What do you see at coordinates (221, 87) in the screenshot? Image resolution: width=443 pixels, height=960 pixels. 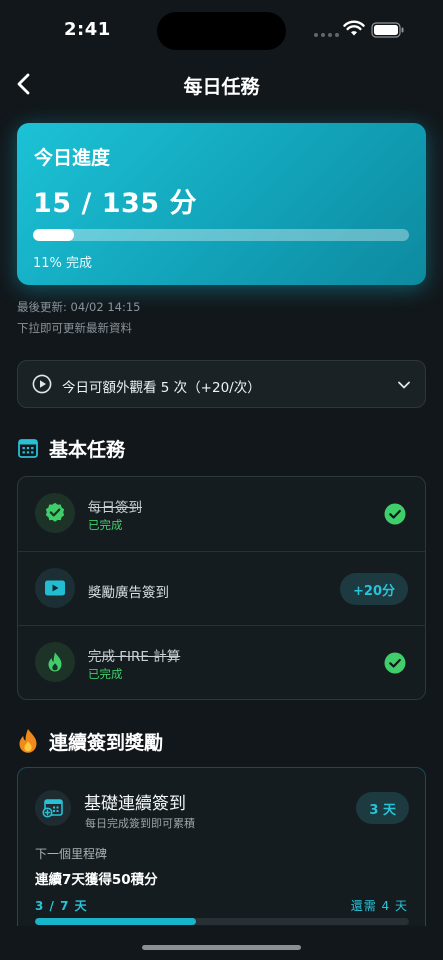 I see `page-title: 每日任務` at bounding box center [221, 87].